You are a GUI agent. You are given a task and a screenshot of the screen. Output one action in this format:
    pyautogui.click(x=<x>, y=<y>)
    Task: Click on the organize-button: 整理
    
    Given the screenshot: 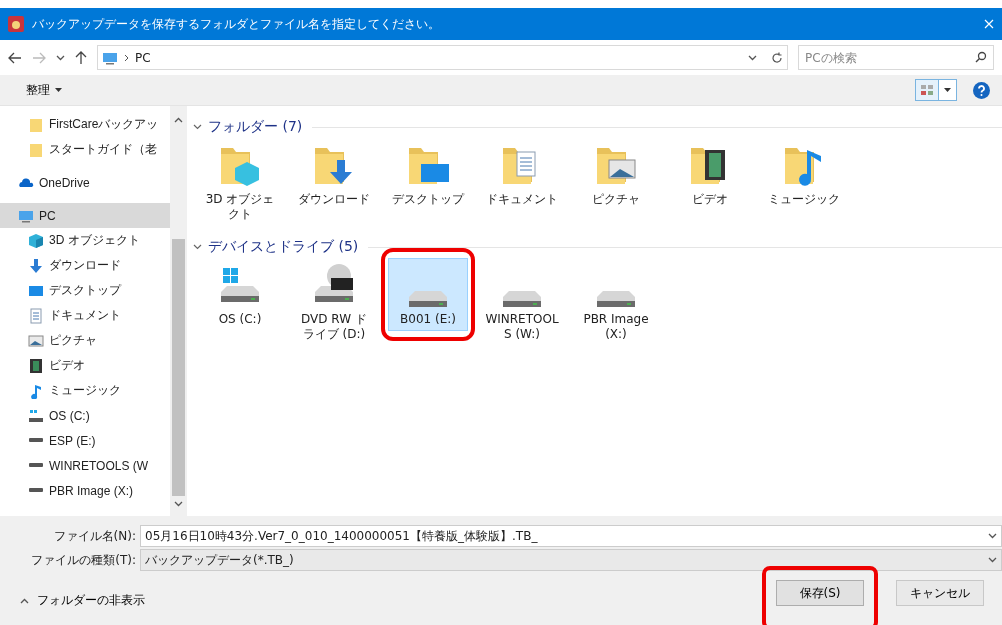 What is the action you would take?
    pyautogui.click(x=44, y=90)
    